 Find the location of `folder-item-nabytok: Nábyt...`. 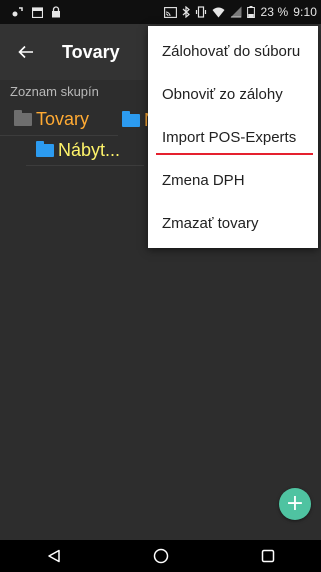

folder-item-nabytok: Nábyt... is located at coordinates (85, 151).